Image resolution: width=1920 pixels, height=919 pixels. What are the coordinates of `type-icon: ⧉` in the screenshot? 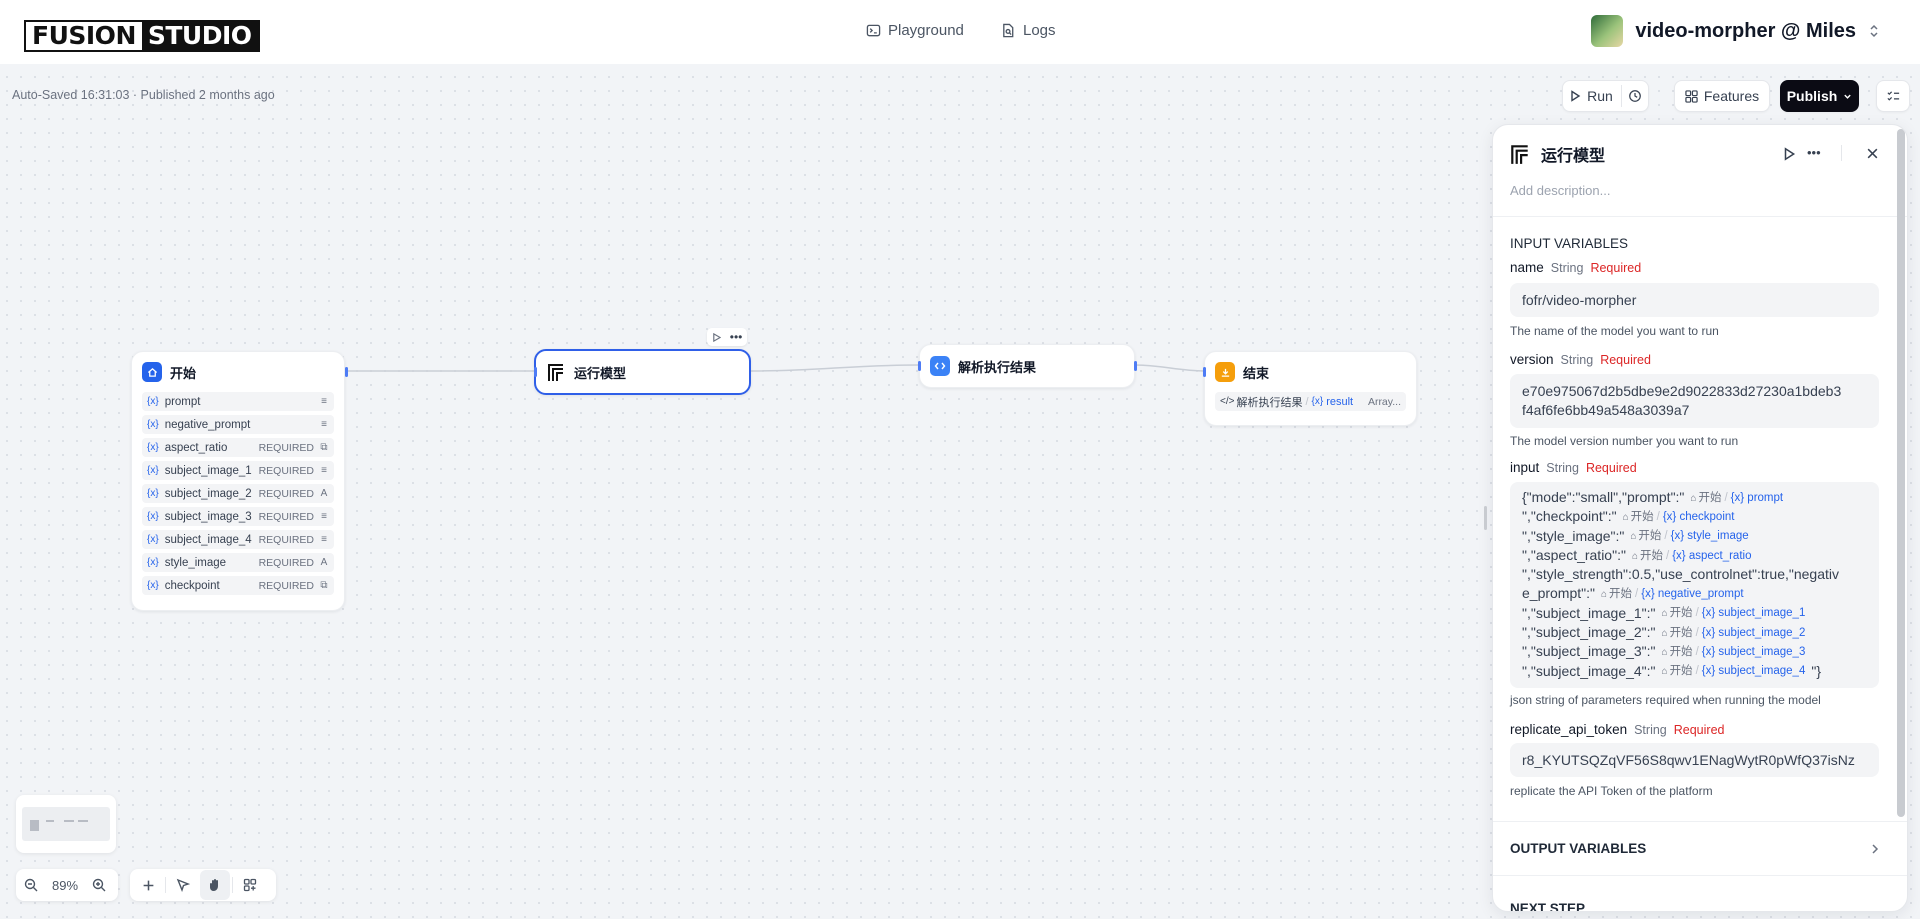 It's located at (324, 447).